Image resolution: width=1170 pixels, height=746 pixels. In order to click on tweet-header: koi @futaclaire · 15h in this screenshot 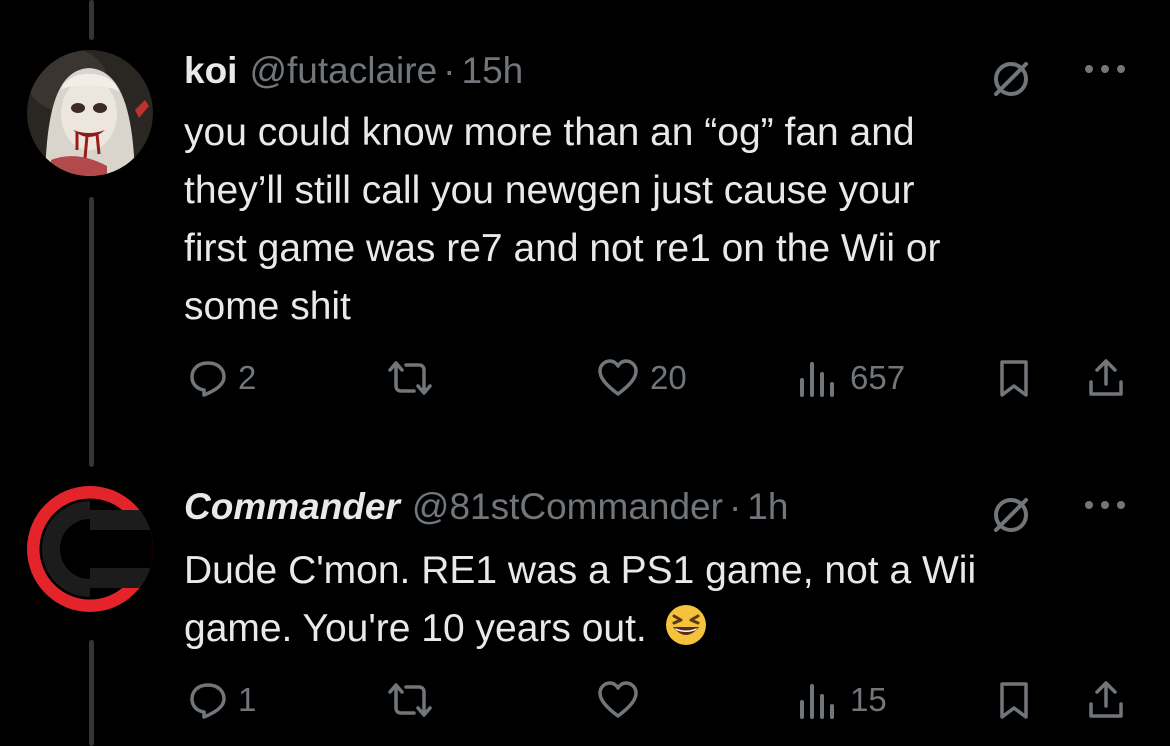, I will do `click(353, 72)`.